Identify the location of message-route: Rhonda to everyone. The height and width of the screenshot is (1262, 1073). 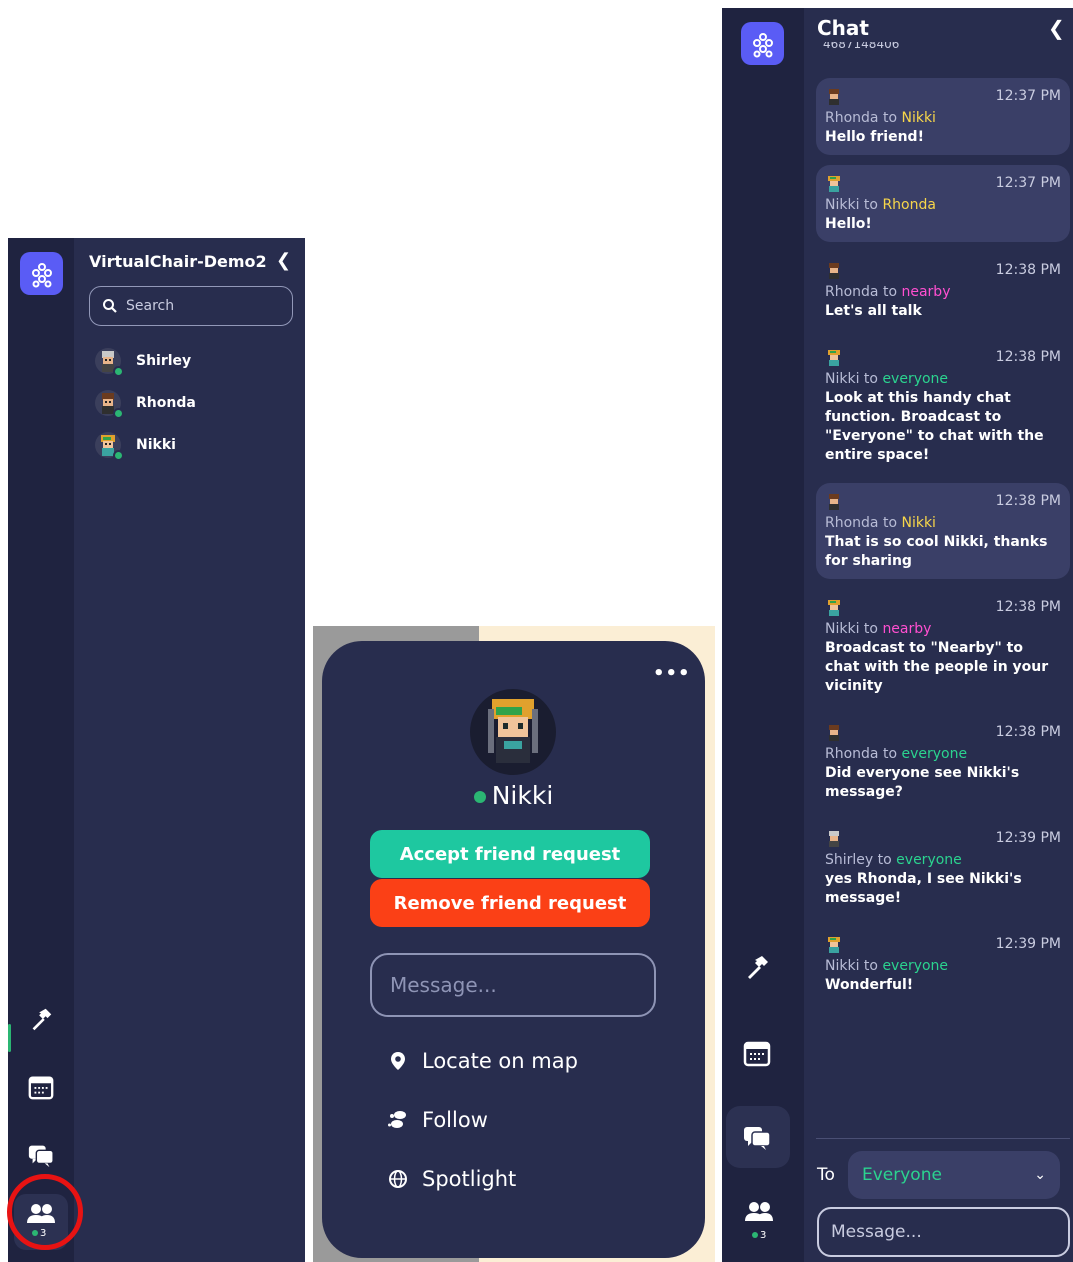
(943, 754).